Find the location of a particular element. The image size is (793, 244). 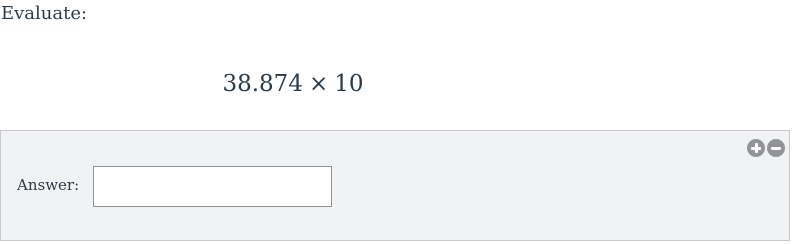

left-operand: 38.874 is located at coordinates (262, 84).